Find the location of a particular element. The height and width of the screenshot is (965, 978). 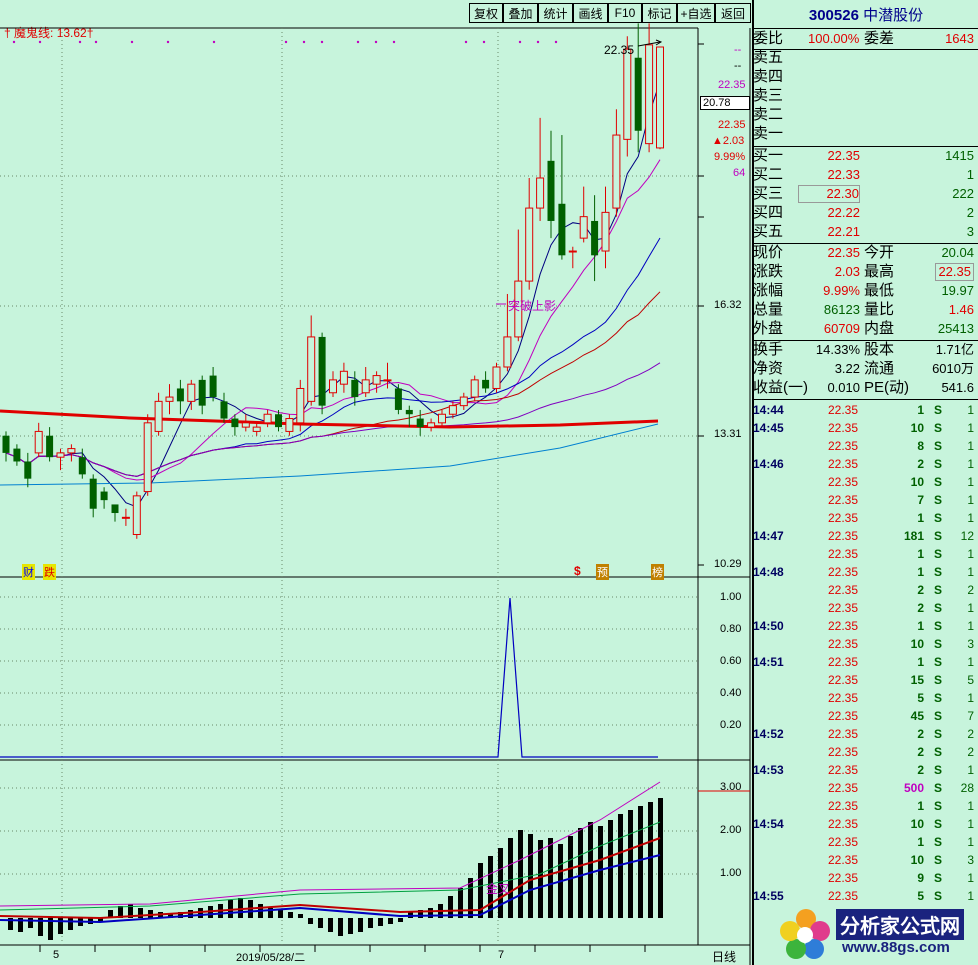

tick-row: 14:46 22.35 2 S 1 is located at coordinates (865, 464).